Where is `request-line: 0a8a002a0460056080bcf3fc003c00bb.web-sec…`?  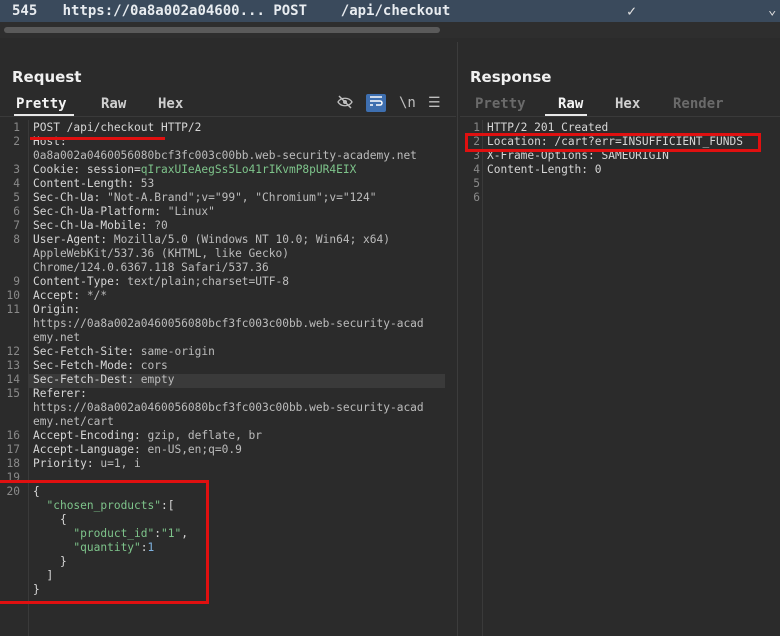
request-line: 0a8a002a0460056080bcf3fc003c00bb.web-sec… is located at coordinates (225, 156).